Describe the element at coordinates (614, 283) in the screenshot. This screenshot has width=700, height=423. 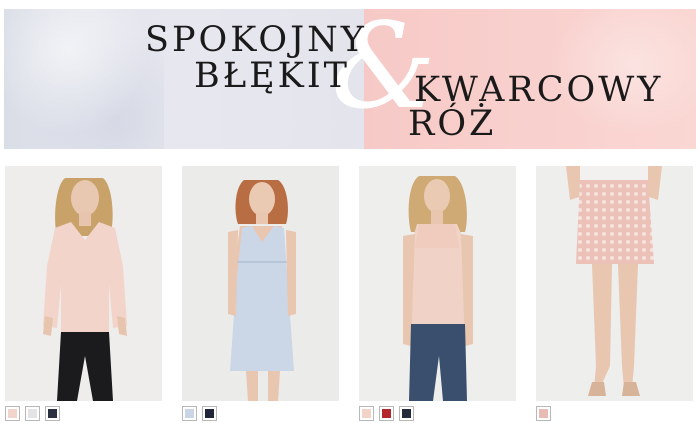
I see `product-photo-skirt` at that location.